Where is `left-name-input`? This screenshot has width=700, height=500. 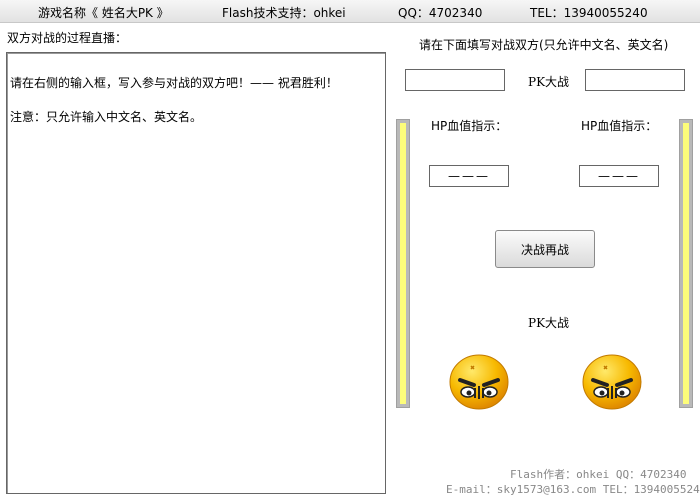 left-name-input is located at coordinates (455, 80).